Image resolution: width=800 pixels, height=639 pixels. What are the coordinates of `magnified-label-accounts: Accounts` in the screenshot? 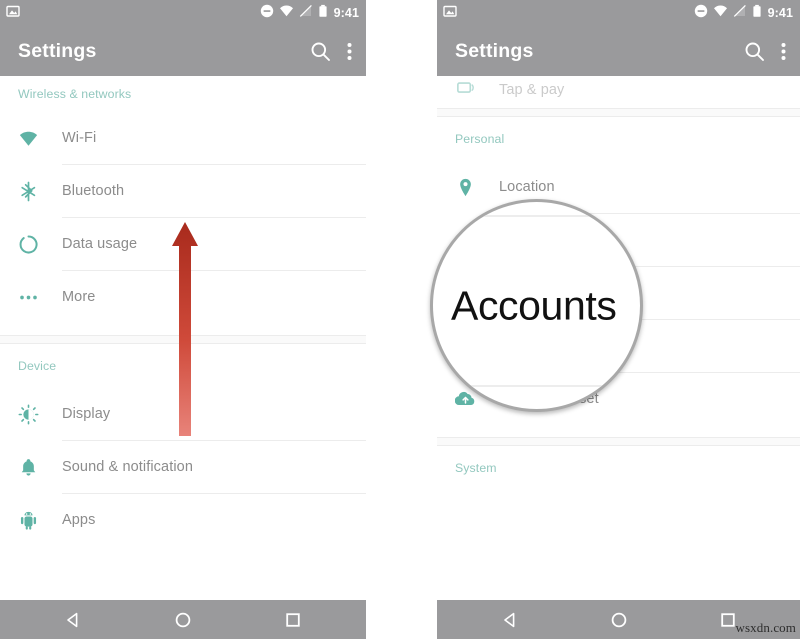 It's located at (534, 305).